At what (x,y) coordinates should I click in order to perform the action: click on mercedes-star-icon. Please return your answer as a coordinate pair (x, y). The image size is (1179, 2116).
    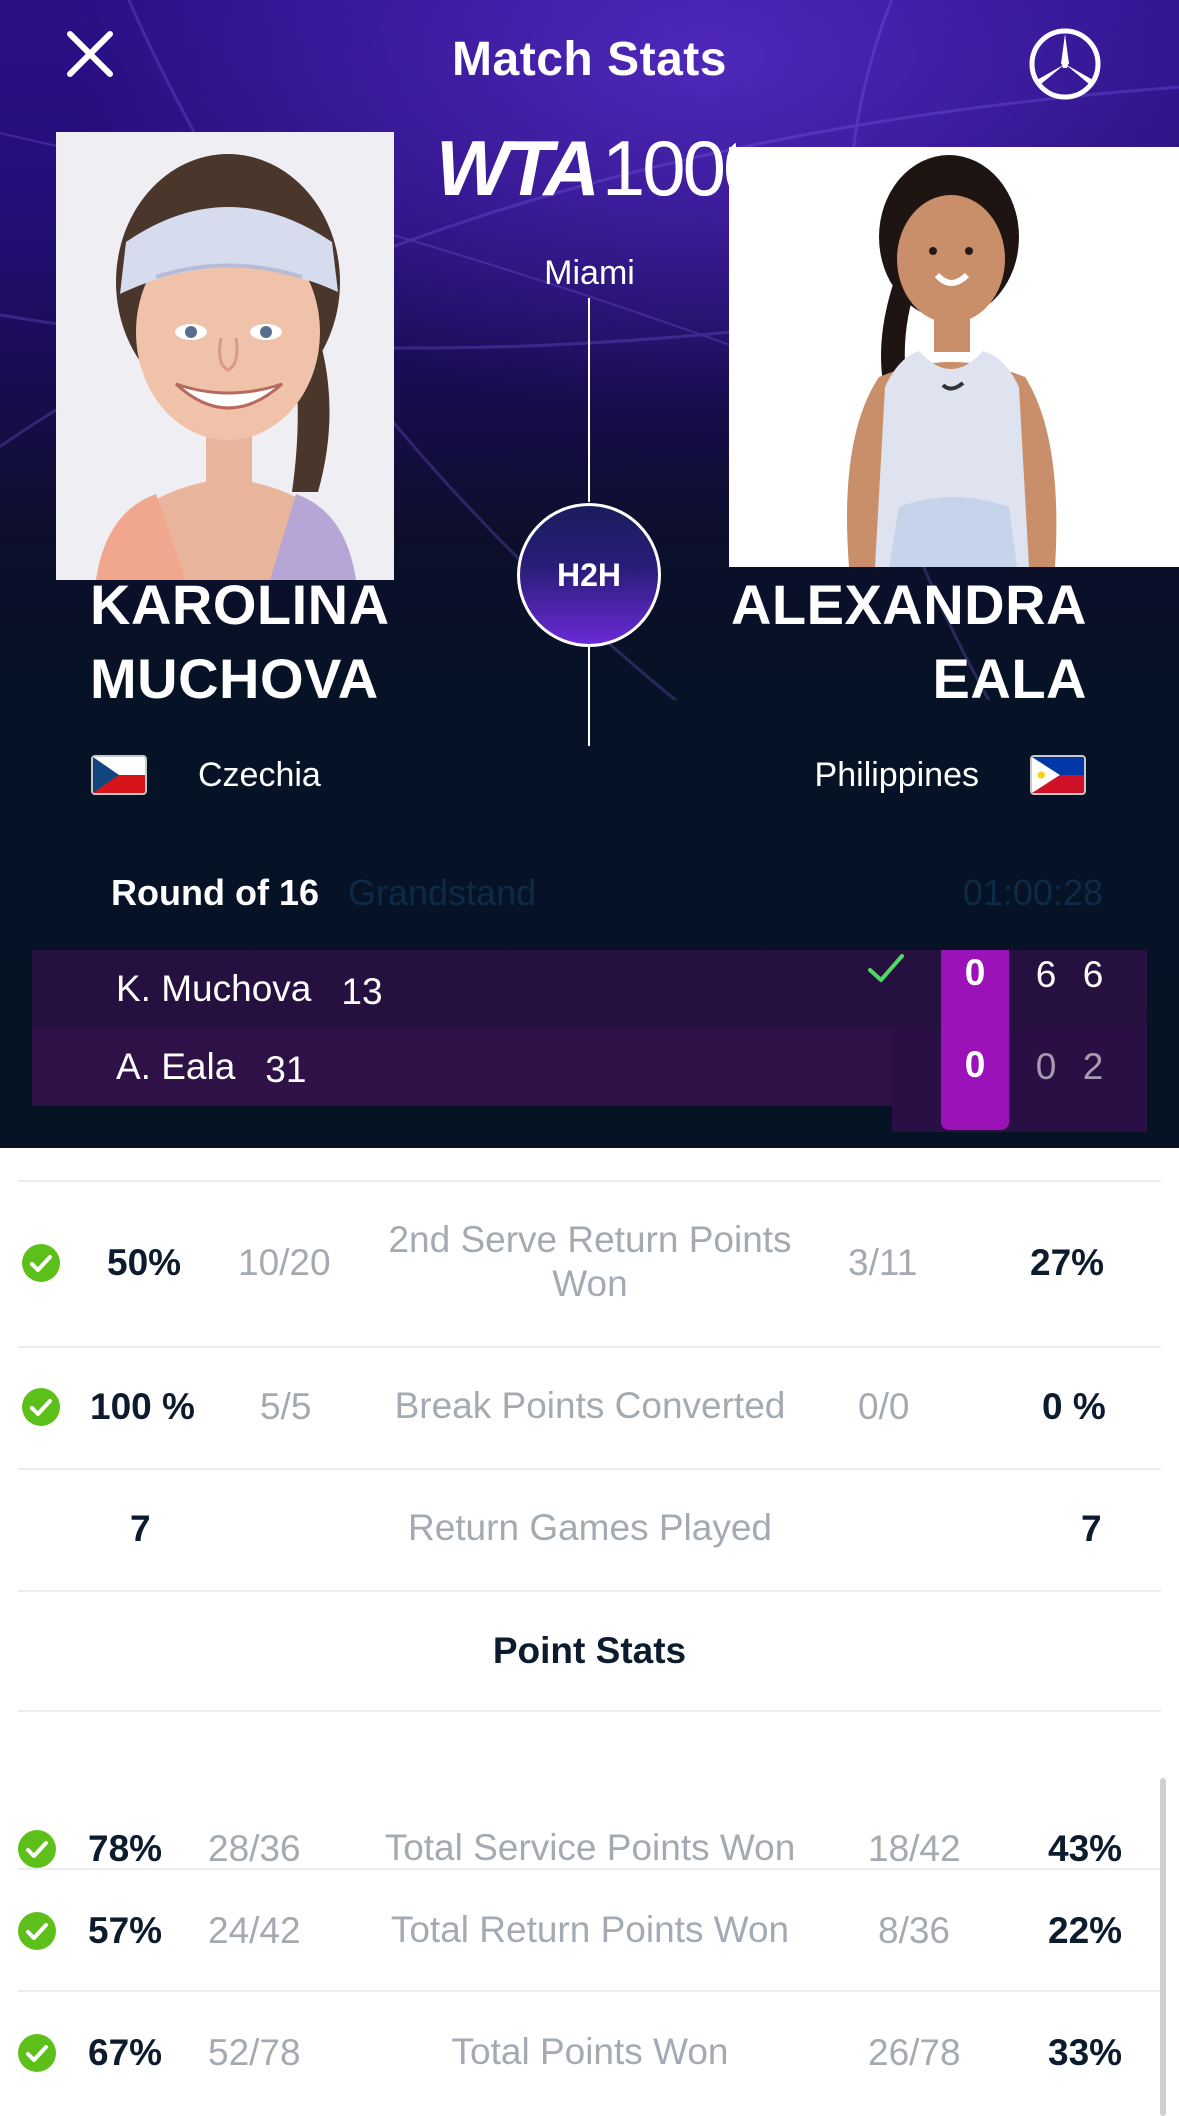
    Looking at the image, I should click on (1065, 64).